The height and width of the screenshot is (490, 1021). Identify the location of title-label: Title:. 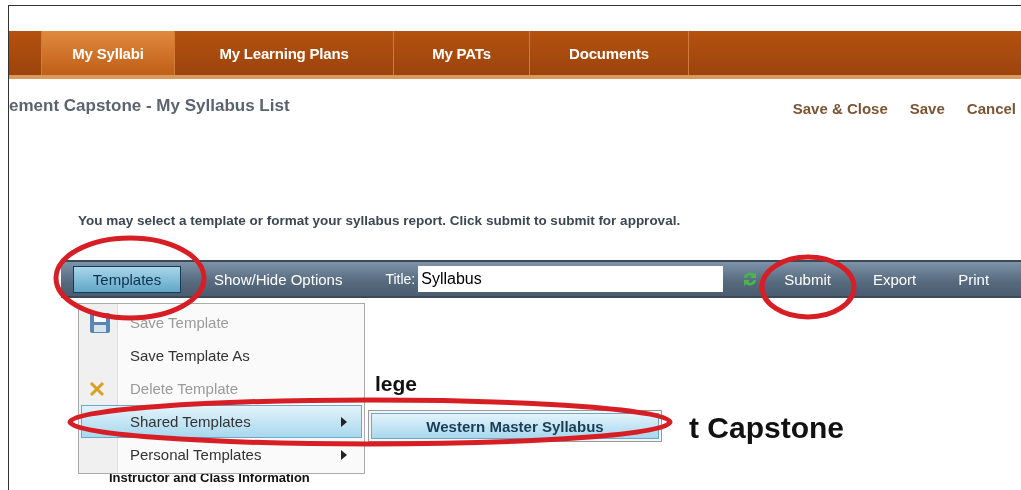
(400, 279).